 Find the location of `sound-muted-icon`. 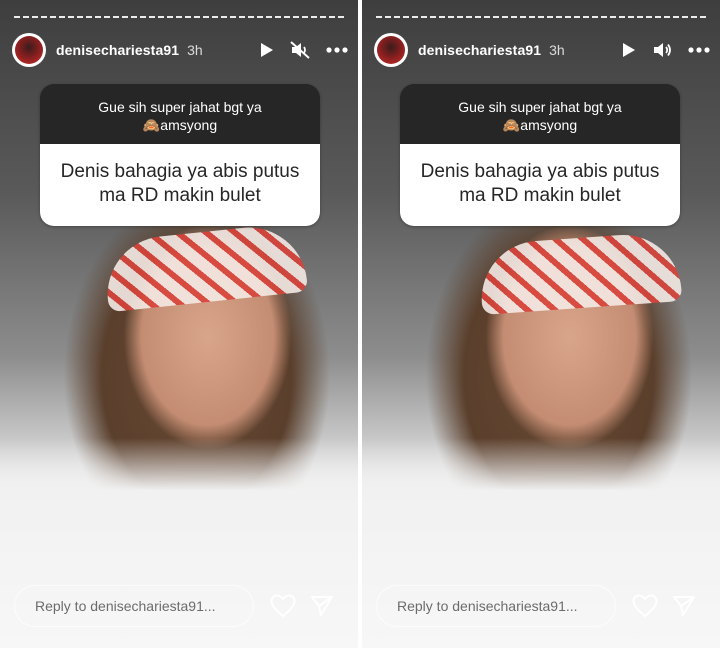

sound-muted-icon is located at coordinates (300, 50).